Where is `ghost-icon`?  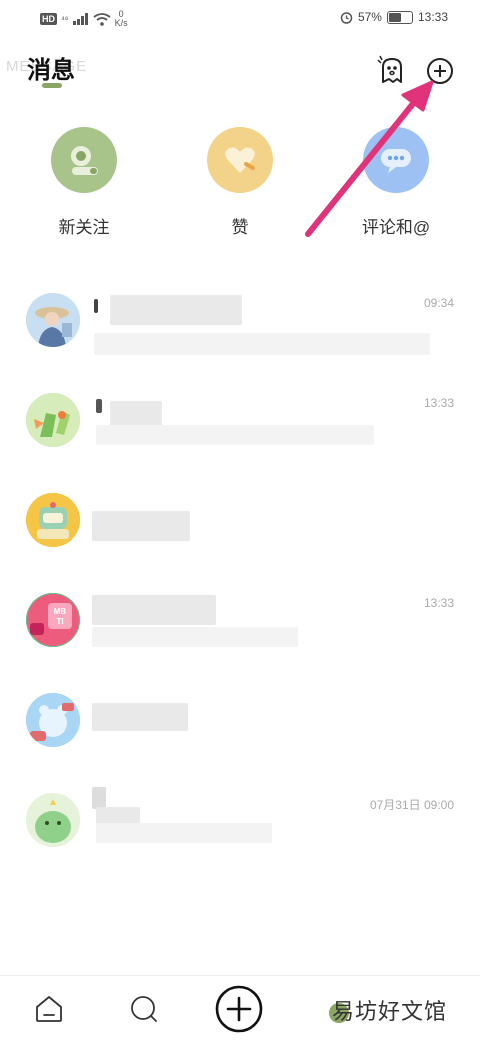
ghost-icon is located at coordinates (389, 69).